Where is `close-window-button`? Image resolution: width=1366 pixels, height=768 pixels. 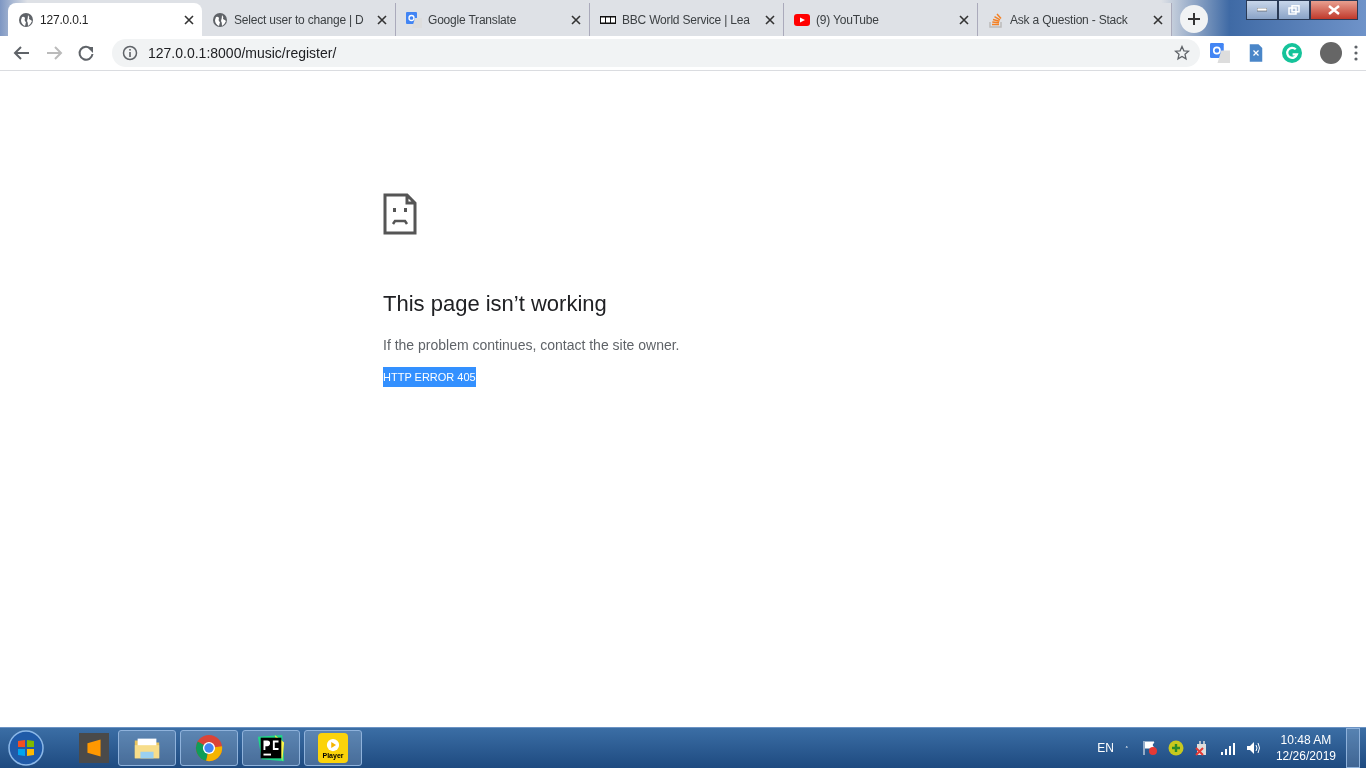 close-window-button is located at coordinates (1334, 10).